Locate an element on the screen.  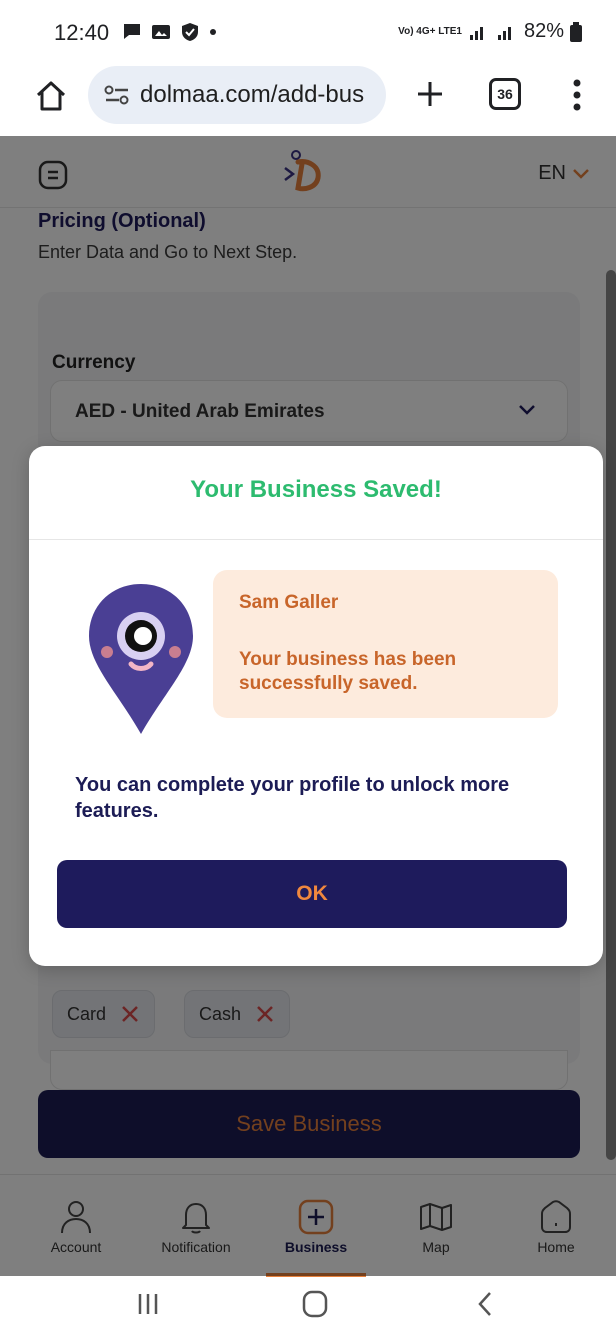
nav-label: Account is located at coordinates (76, 1247).